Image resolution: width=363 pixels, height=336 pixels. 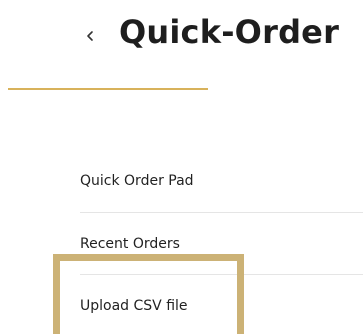 I want to click on title-underline, so click(x=108, y=89).